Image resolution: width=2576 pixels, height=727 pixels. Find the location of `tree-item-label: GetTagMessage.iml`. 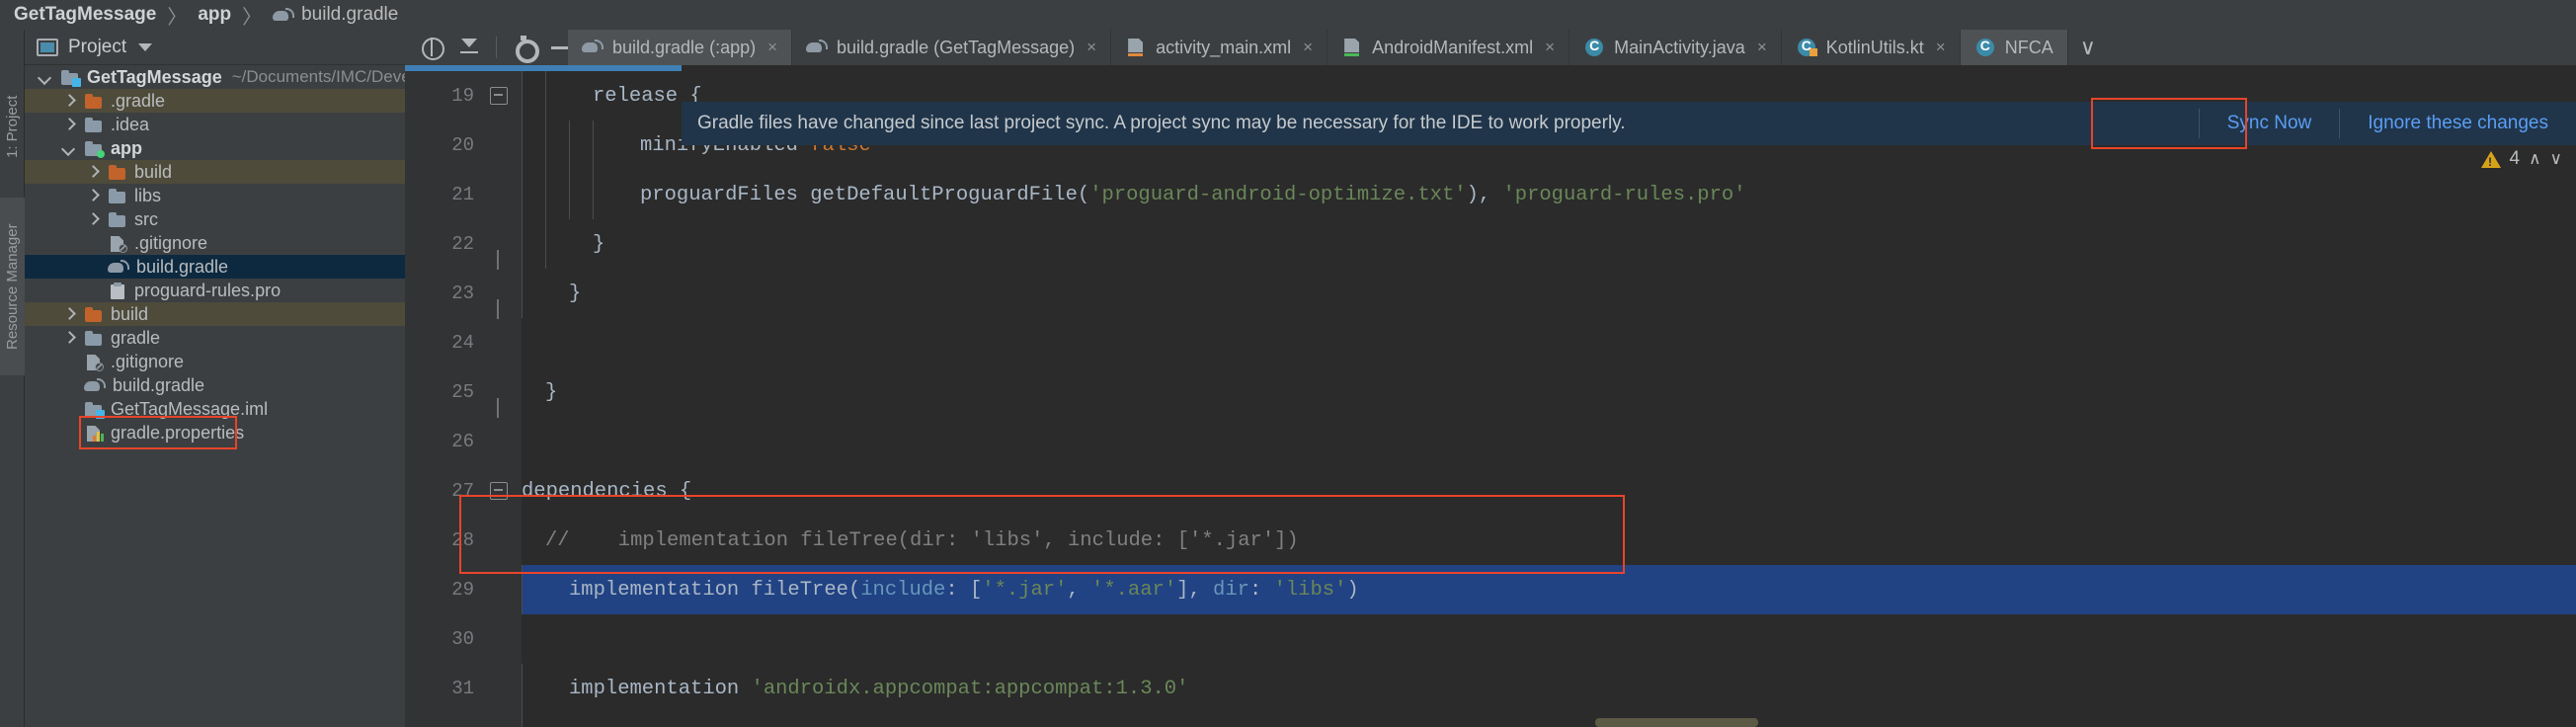

tree-item-label: GetTagMessage.iml is located at coordinates (190, 409).